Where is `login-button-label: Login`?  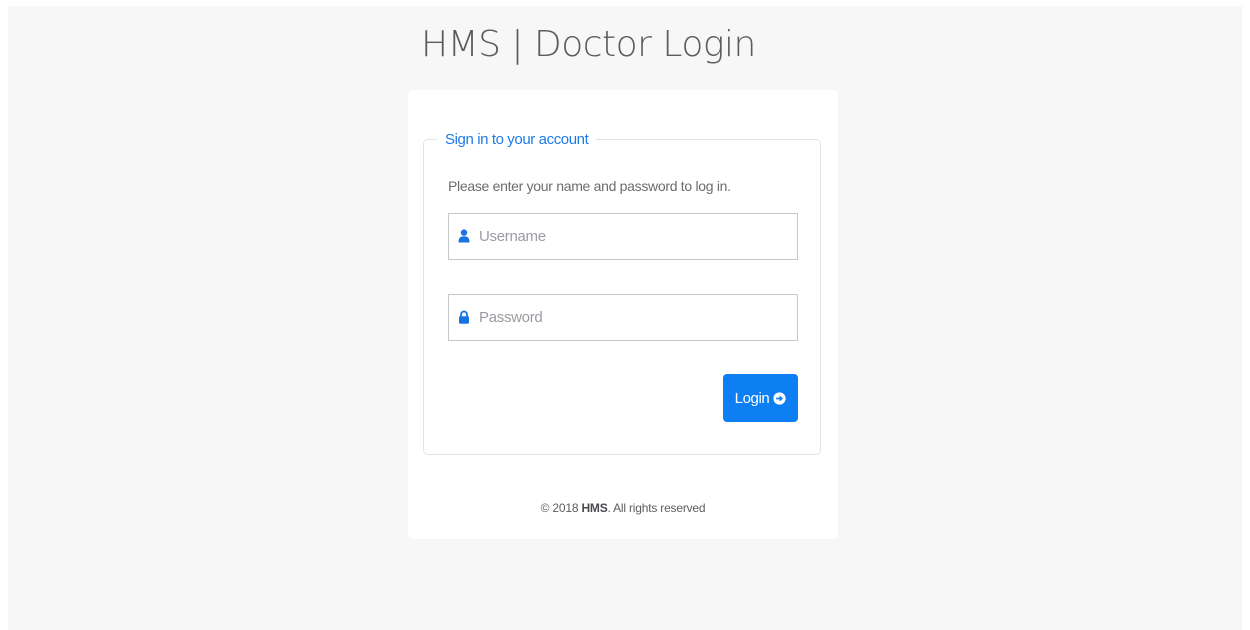 login-button-label: Login is located at coordinates (752, 398).